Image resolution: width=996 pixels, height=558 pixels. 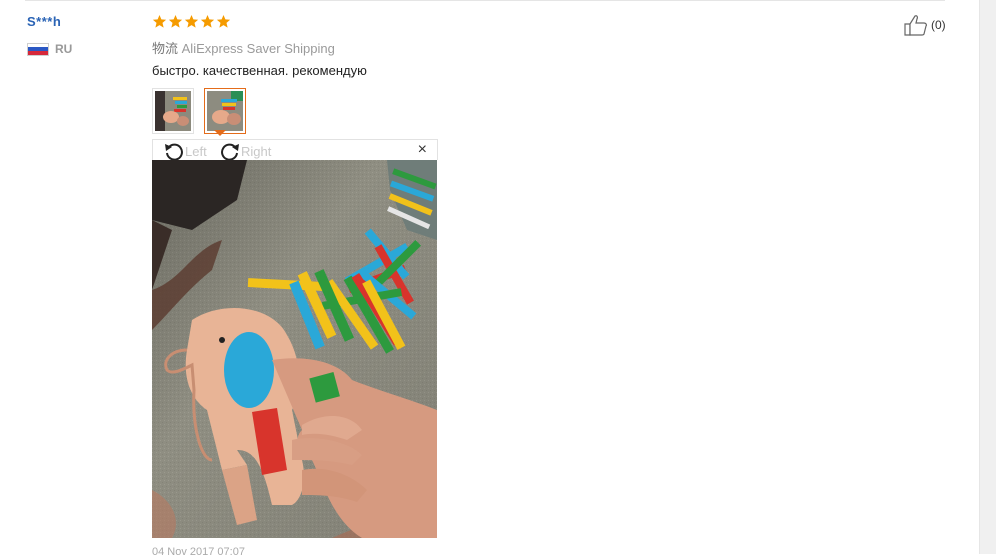 I want to click on image-viewer-toolbar: Left Right ×, so click(x=295, y=150).